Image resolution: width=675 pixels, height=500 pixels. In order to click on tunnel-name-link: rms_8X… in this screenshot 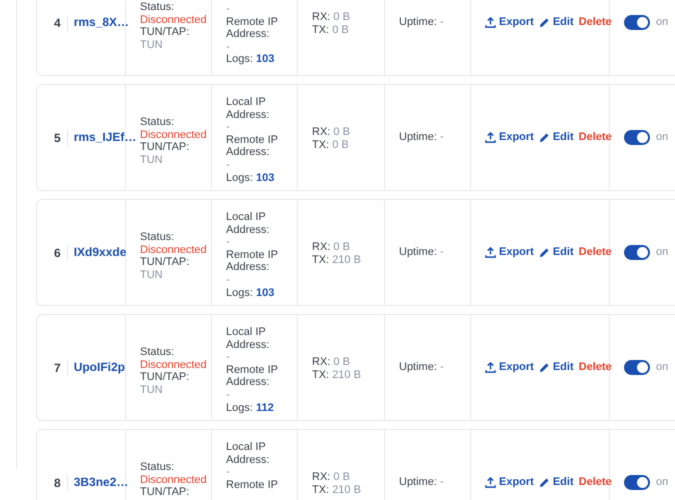, I will do `click(99, 22)`.